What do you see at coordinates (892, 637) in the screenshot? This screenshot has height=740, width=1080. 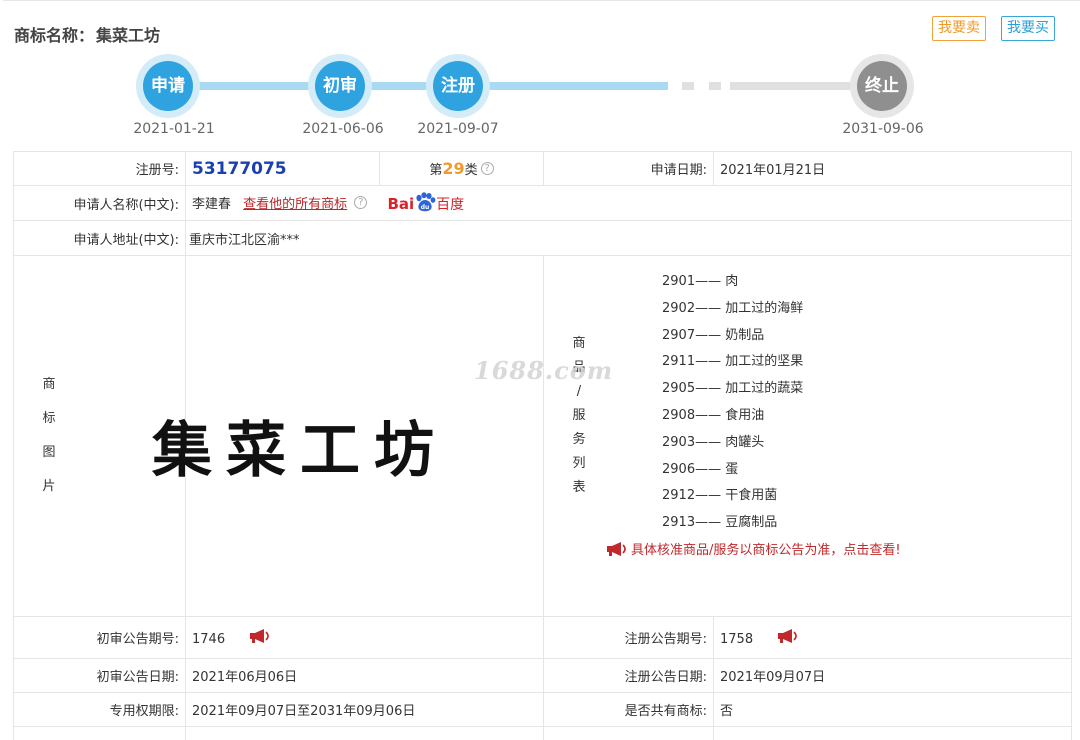 I see `reg-pub-no-cell: 1758` at bounding box center [892, 637].